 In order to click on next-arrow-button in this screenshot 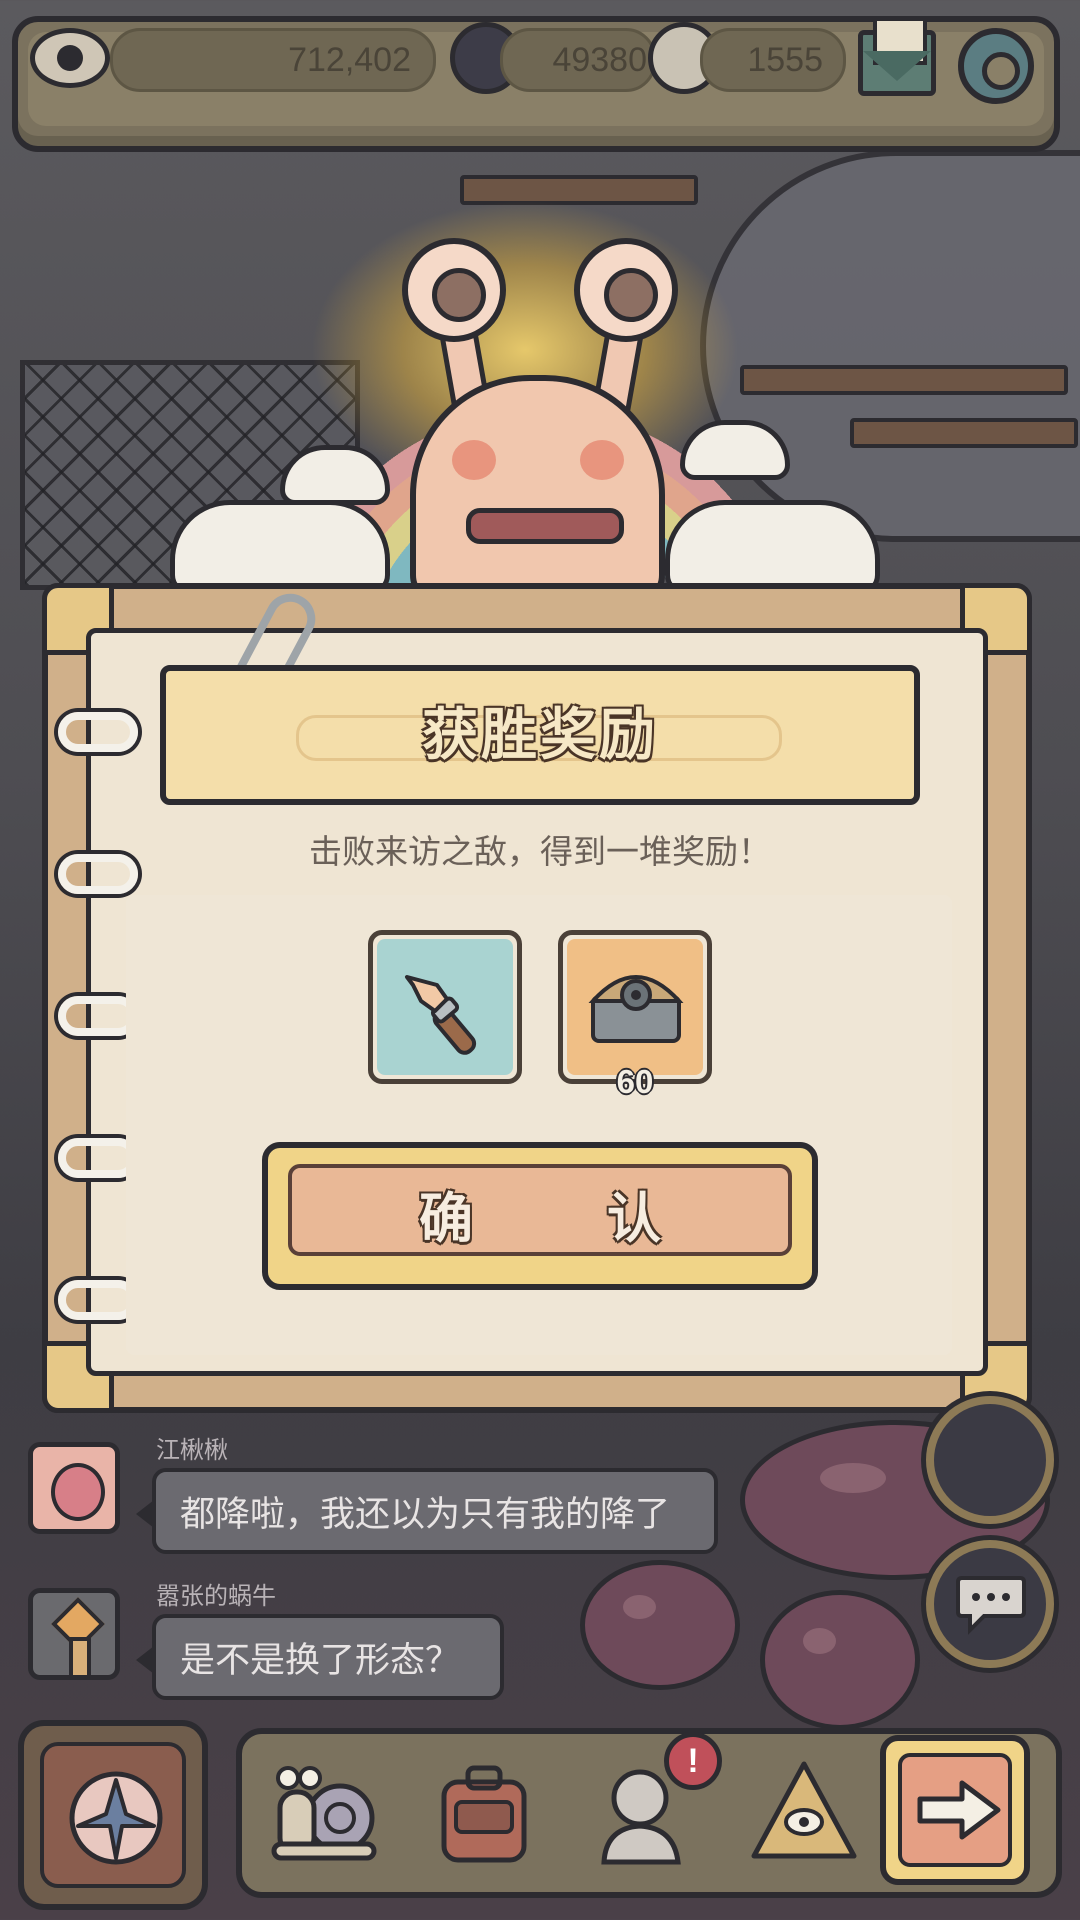, I will do `click(955, 1810)`.